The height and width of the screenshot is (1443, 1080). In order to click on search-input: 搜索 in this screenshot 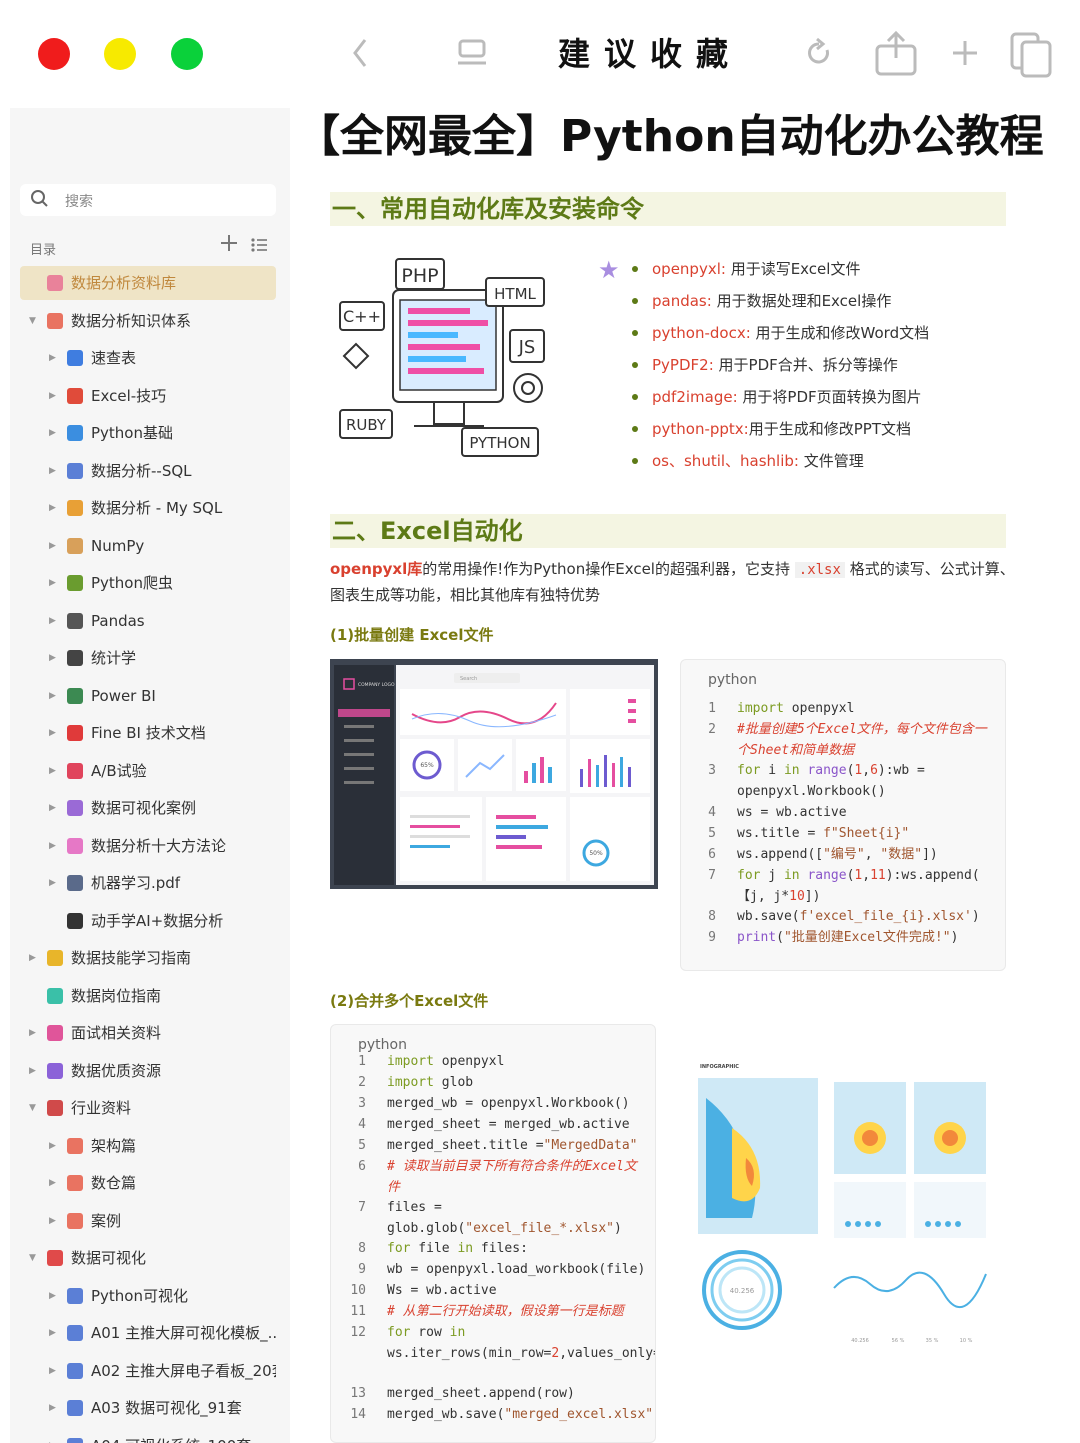, I will do `click(79, 201)`.